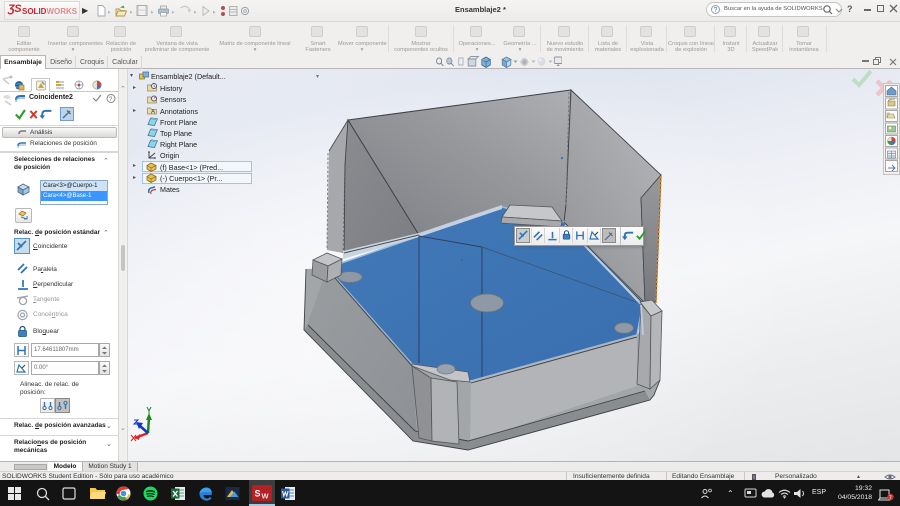  What do you see at coordinates (258, 494) in the screenshot?
I see `svg-text: S` at bounding box center [258, 494].